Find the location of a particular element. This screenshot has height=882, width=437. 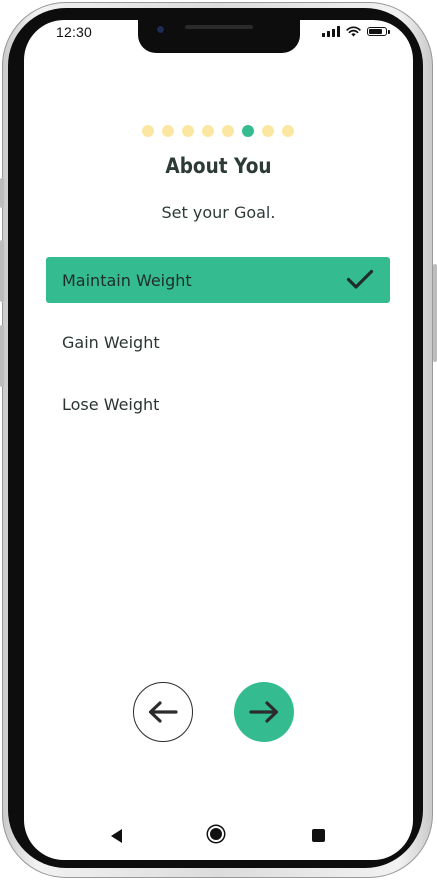

notch is located at coordinates (219, 36).